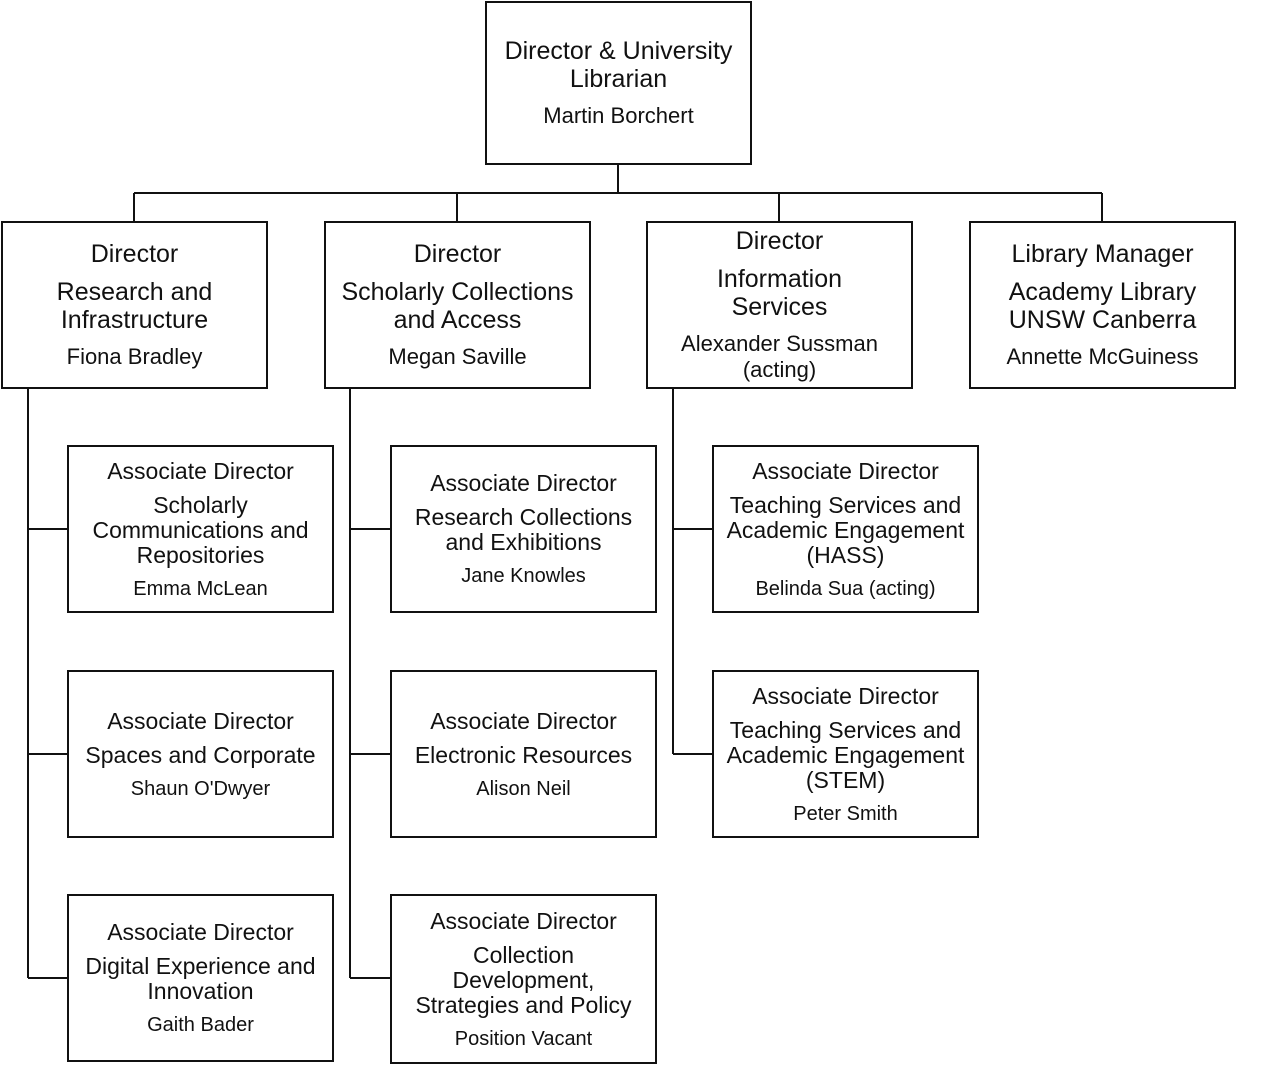  What do you see at coordinates (47, 684) in the screenshot?
I see `connector-col1` at bounding box center [47, 684].